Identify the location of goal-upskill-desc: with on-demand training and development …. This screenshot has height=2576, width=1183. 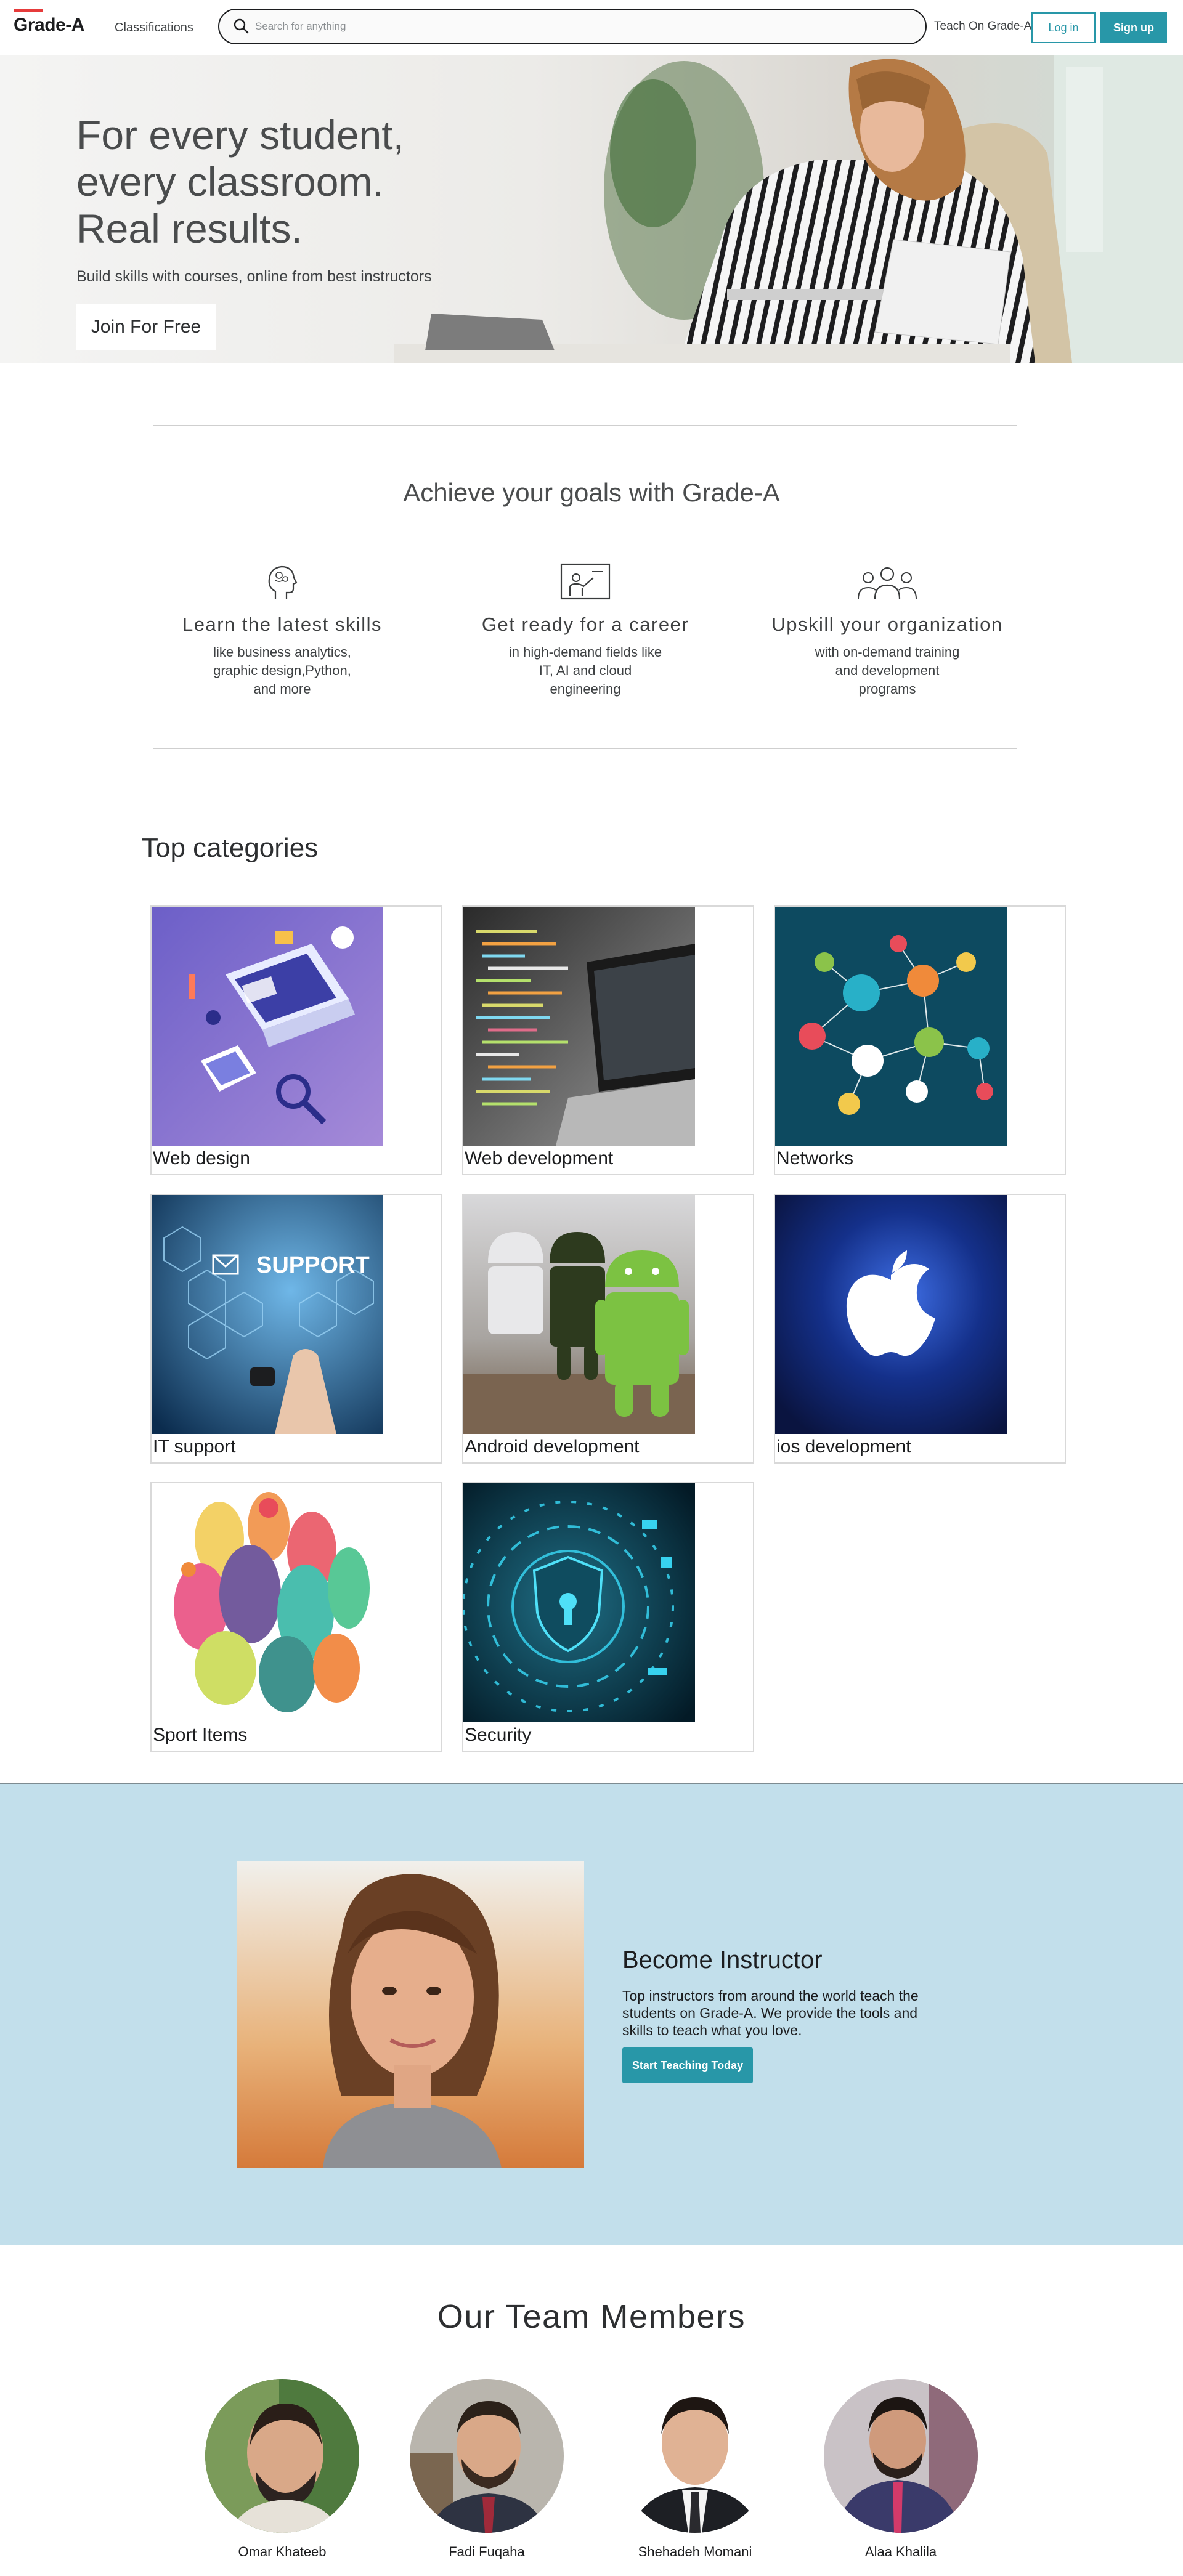
(887, 670).